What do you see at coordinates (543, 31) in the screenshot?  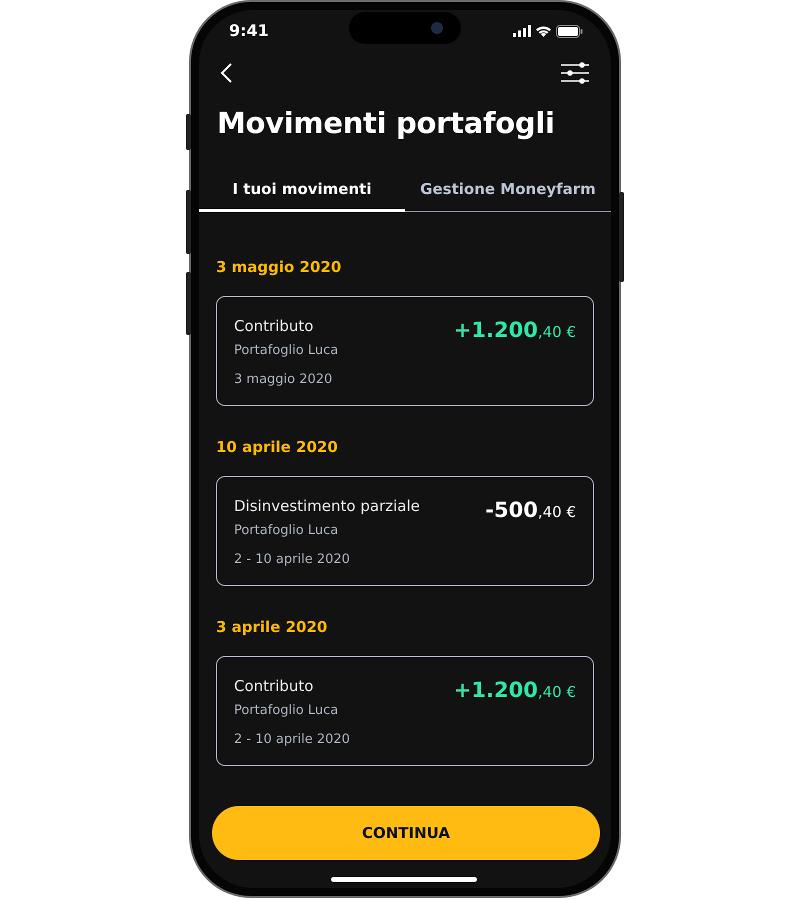 I see `wifi-icon` at bounding box center [543, 31].